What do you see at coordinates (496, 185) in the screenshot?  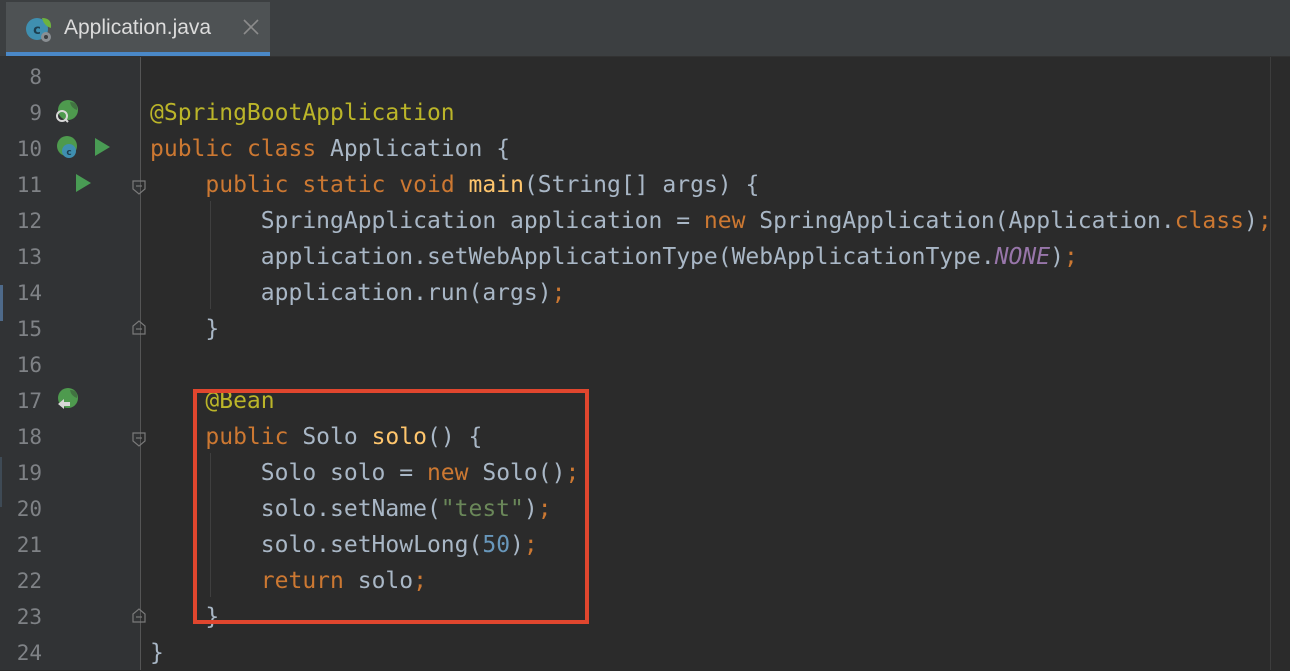 I see `code-token: main` at bounding box center [496, 185].